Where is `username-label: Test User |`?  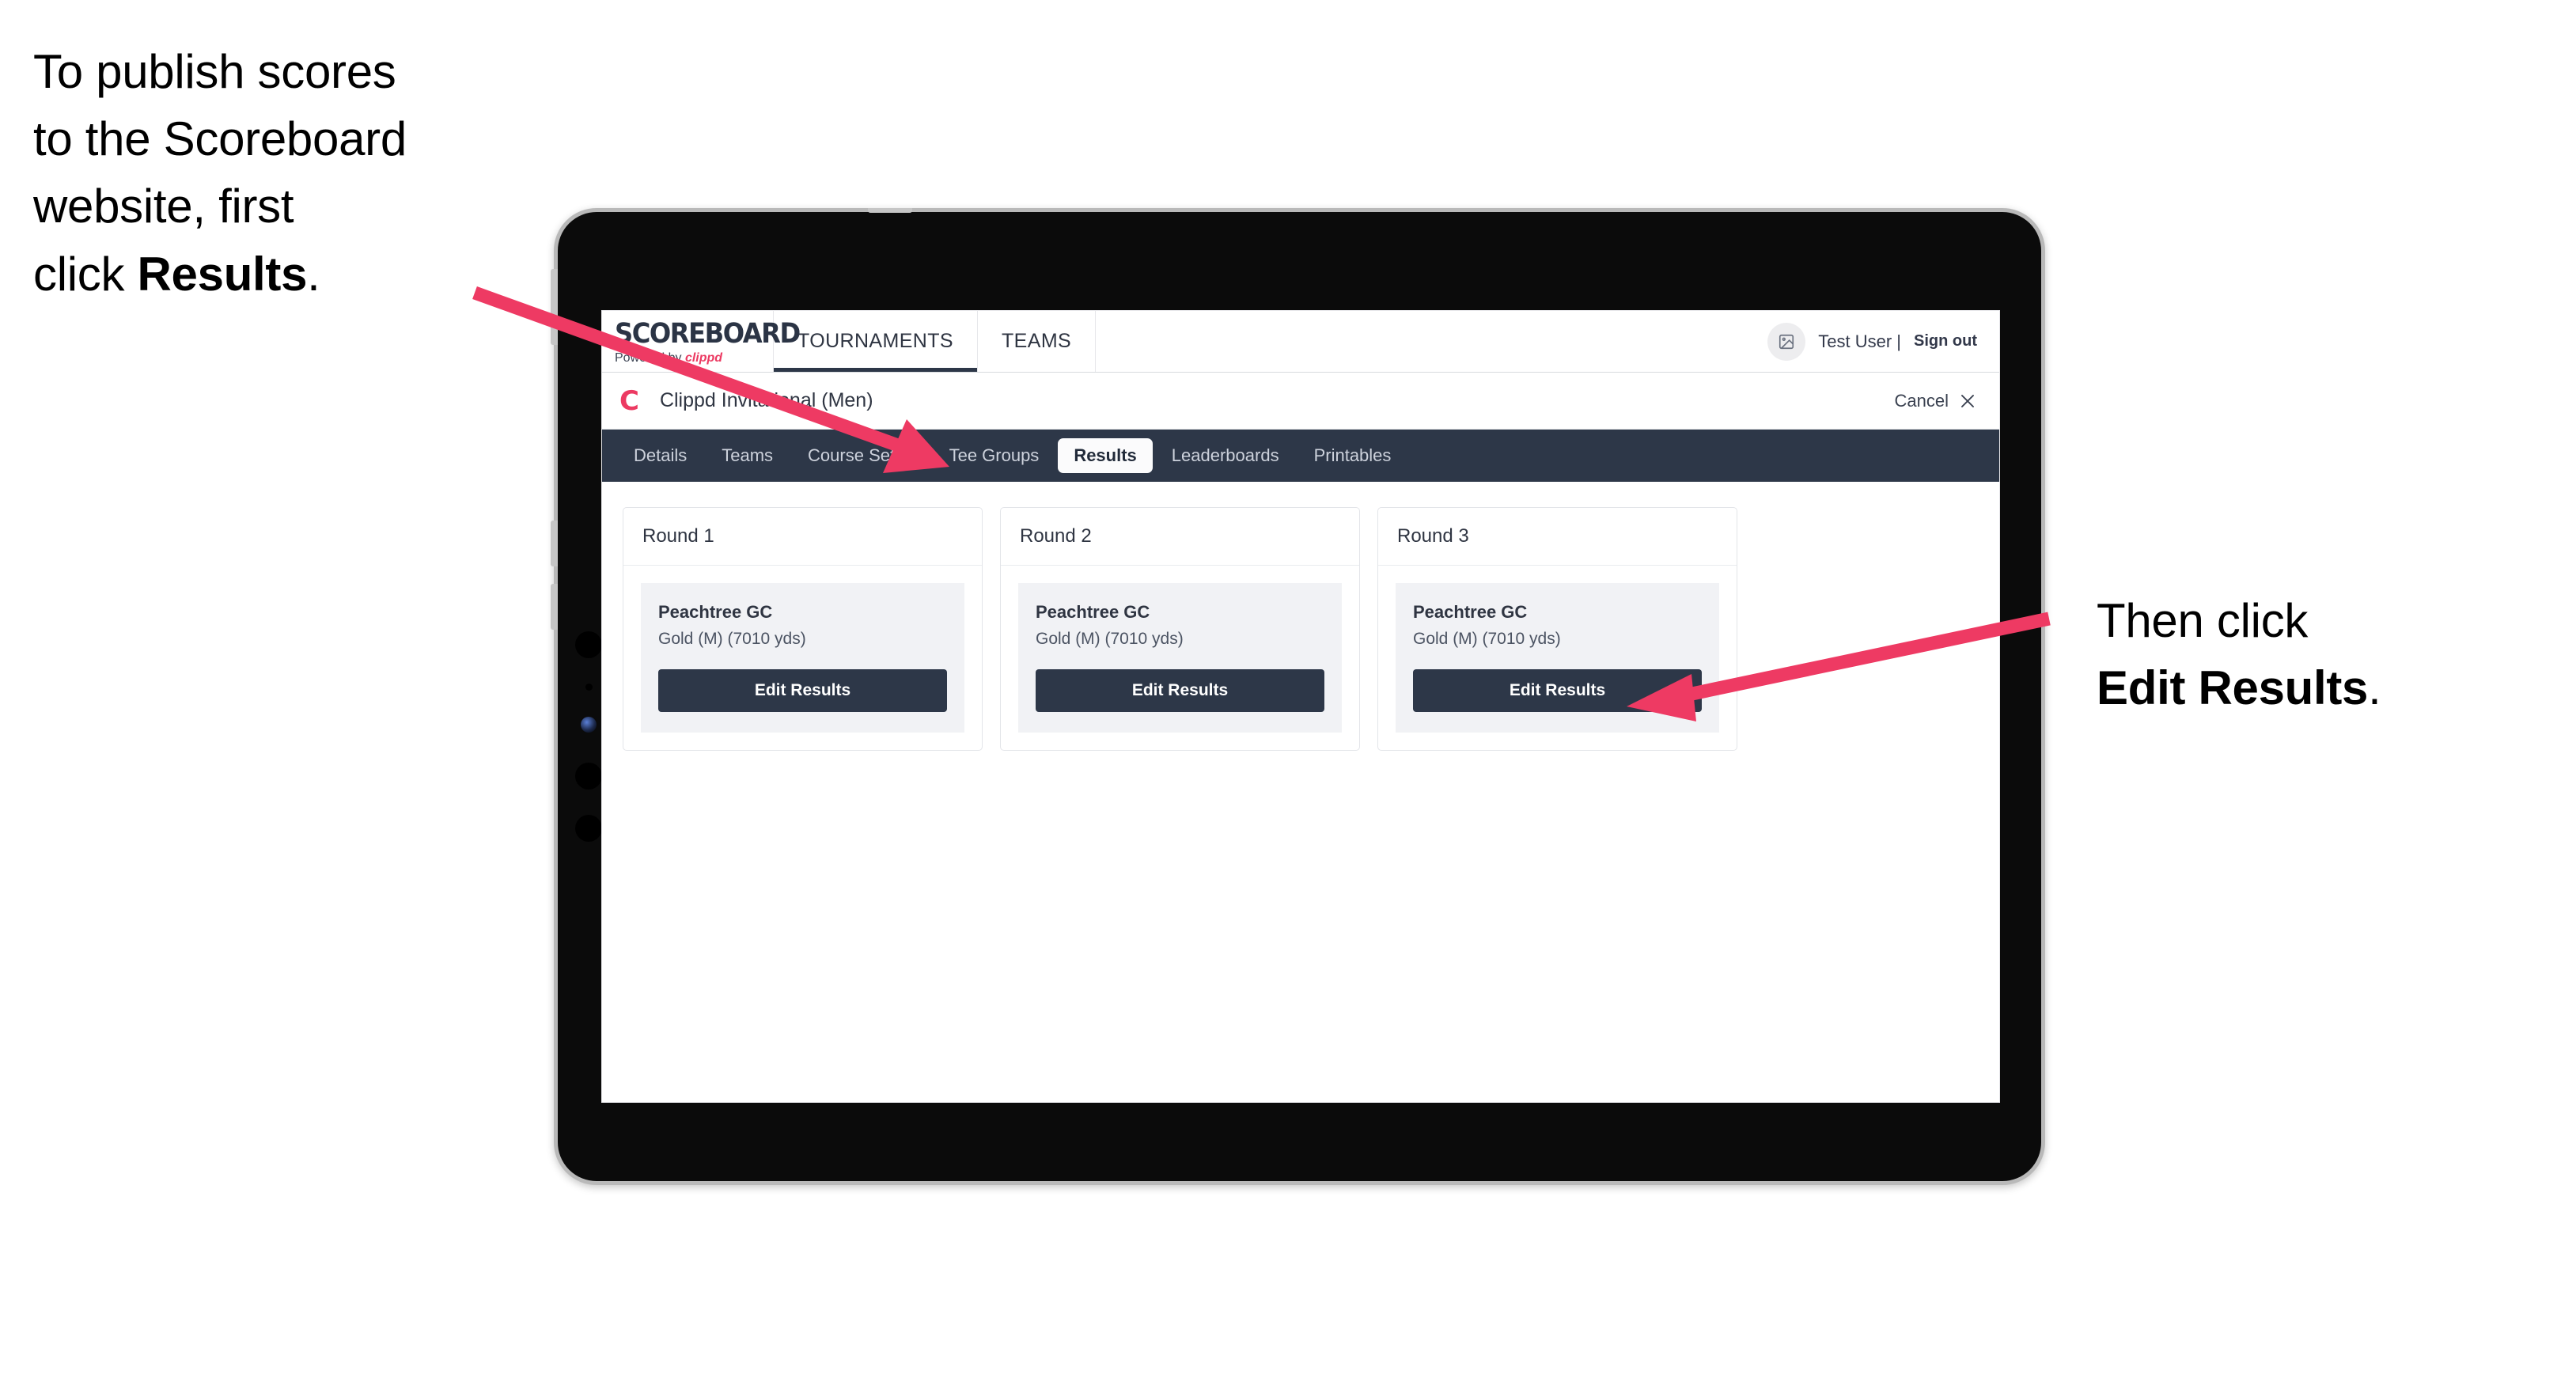 username-label: Test User | is located at coordinates (1860, 341).